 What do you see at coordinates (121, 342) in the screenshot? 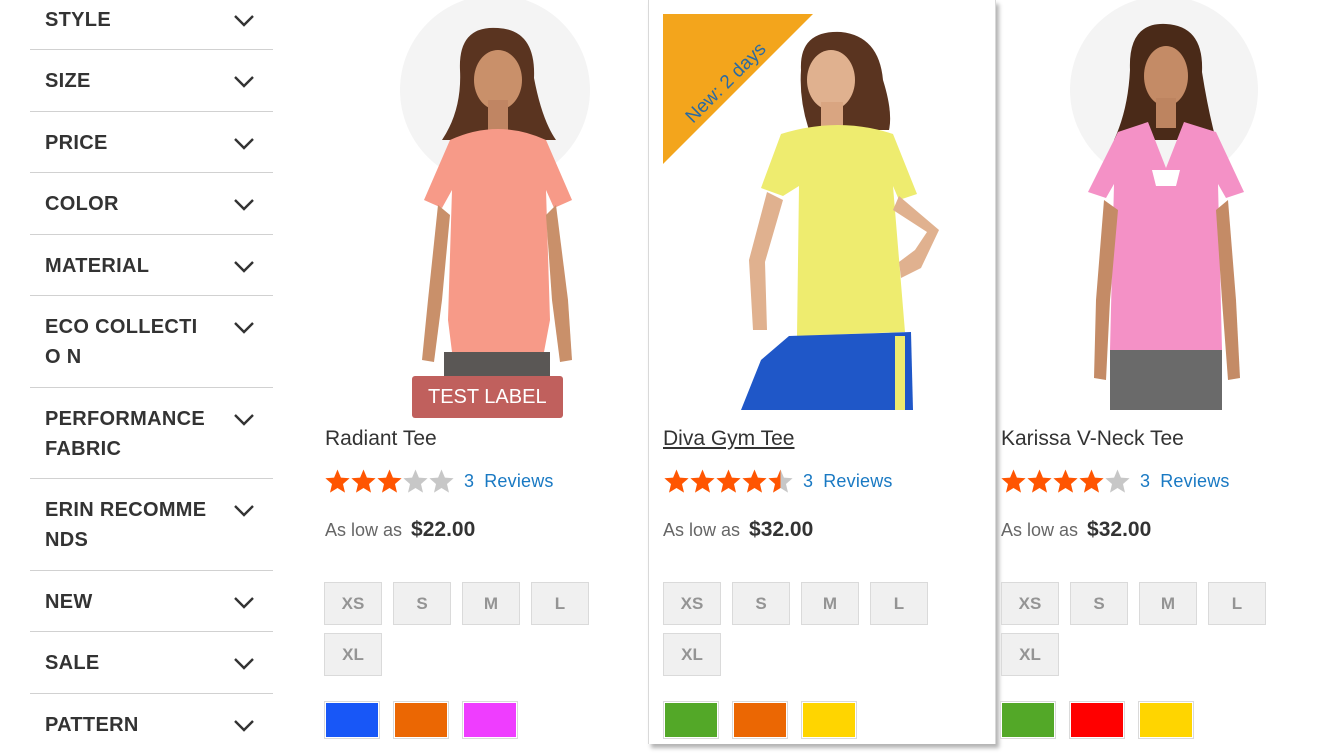
I see `filter-label: ECO COLLECTIO N` at bounding box center [121, 342].